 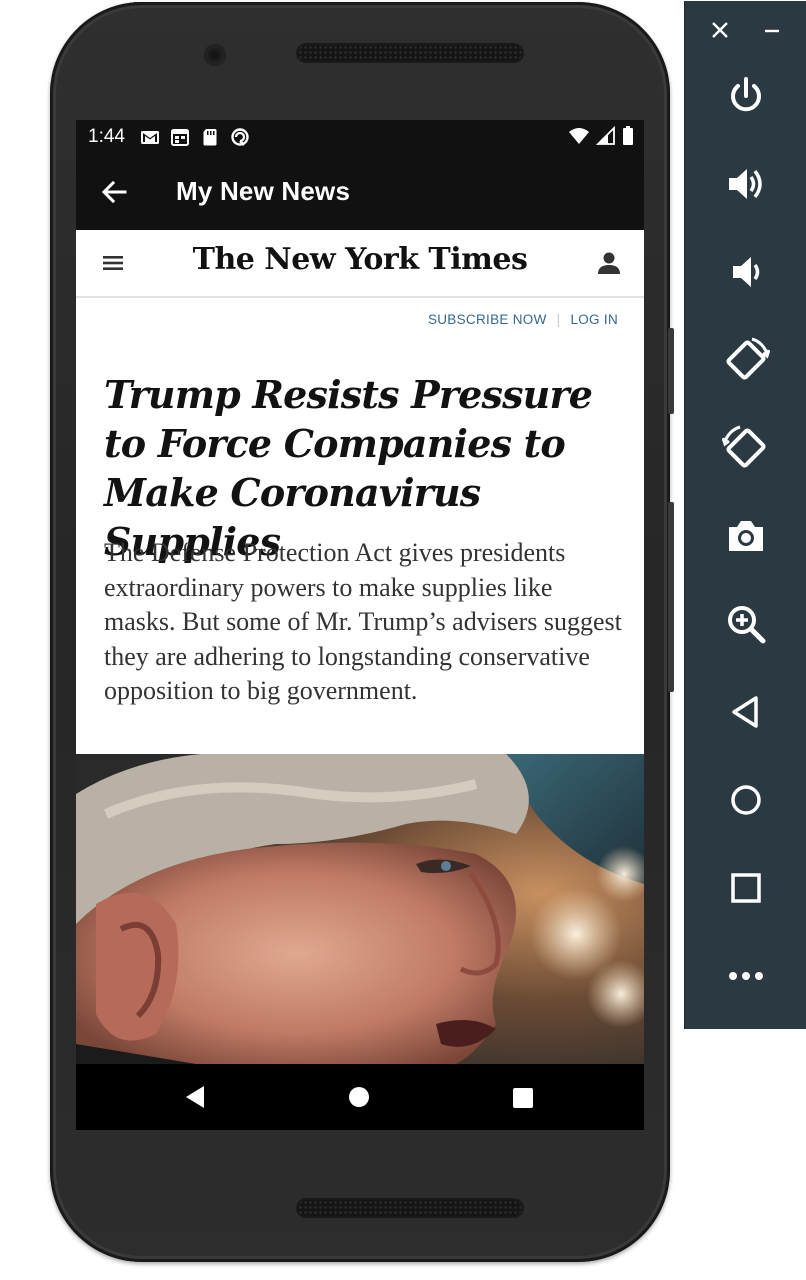 What do you see at coordinates (180, 137) in the screenshot?
I see `calendar-icon` at bounding box center [180, 137].